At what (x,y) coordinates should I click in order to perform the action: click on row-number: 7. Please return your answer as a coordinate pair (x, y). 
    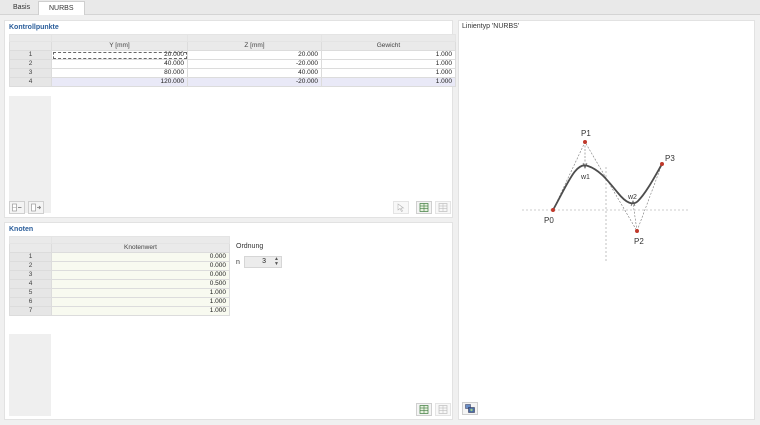
    Looking at the image, I should click on (30, 311).